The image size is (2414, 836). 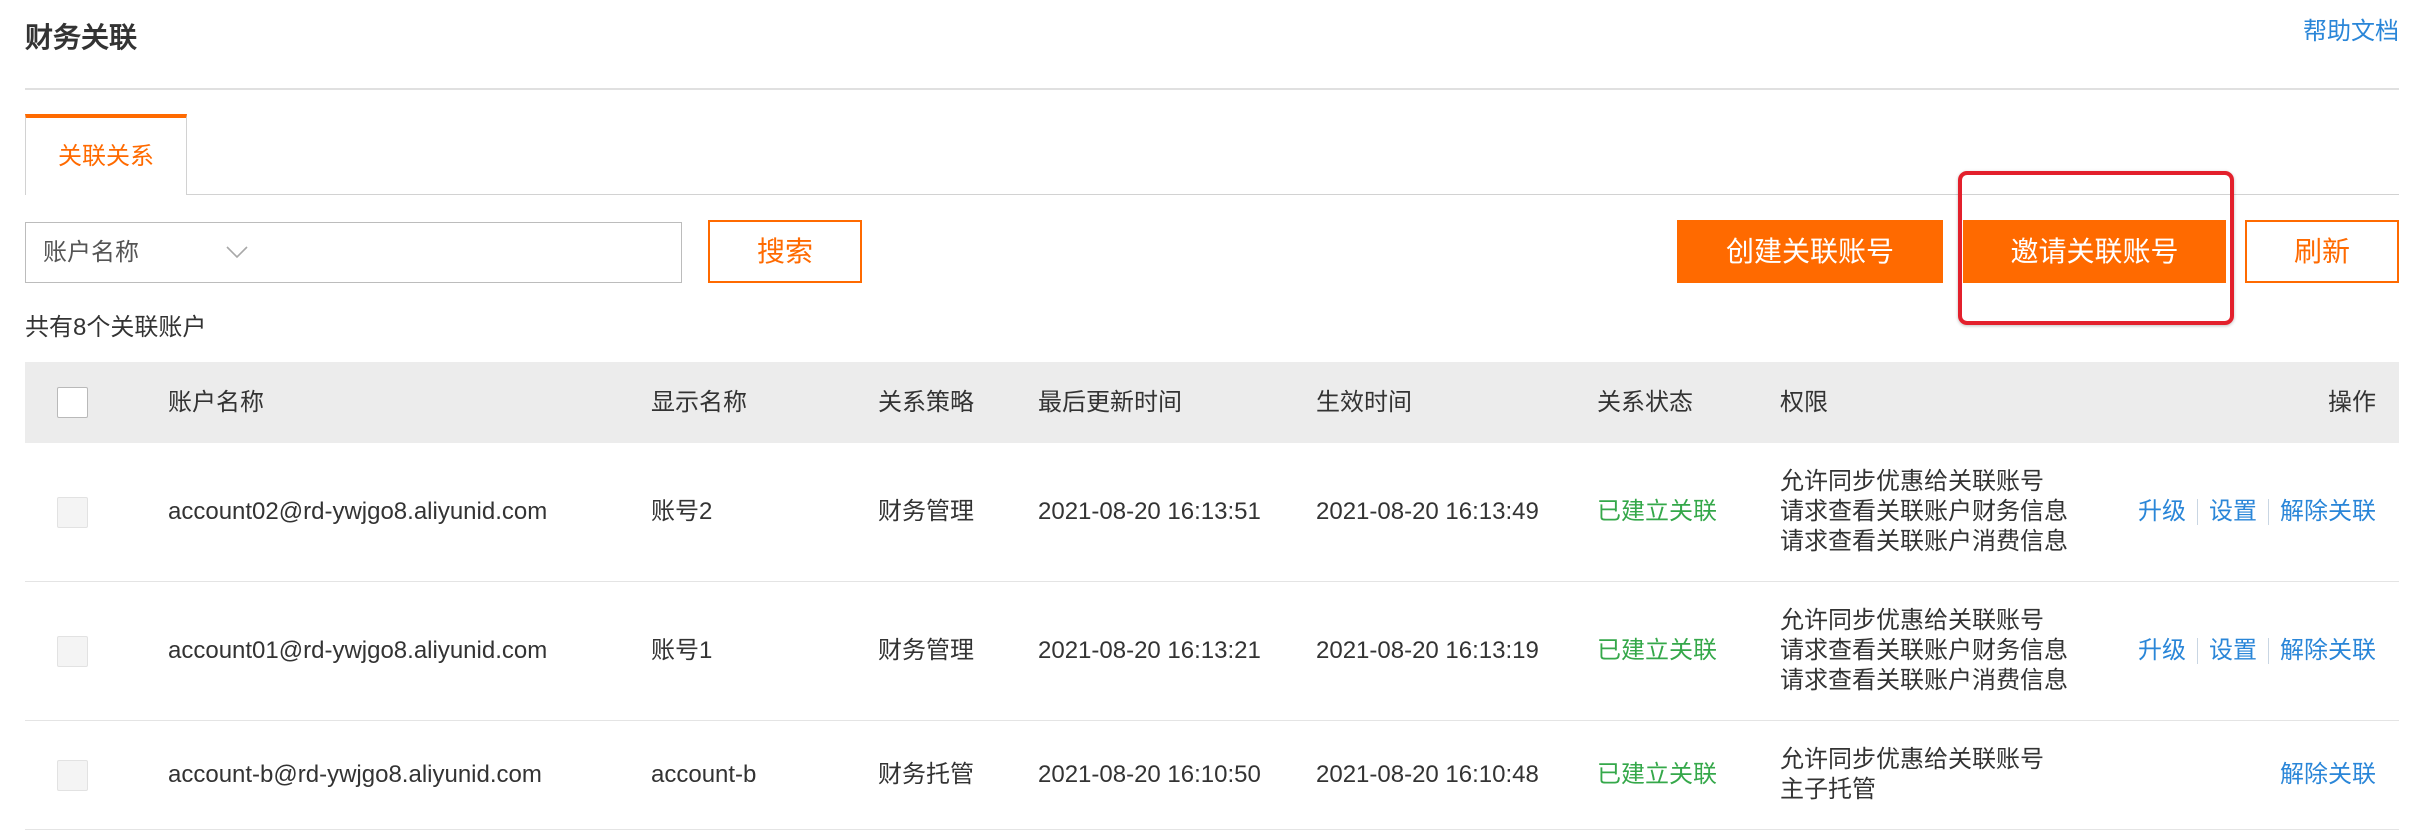 What do you see at coordinates (96, 402) in the screenshot?
I see `header-checkbox-cell` at bounding box center [96, 402].